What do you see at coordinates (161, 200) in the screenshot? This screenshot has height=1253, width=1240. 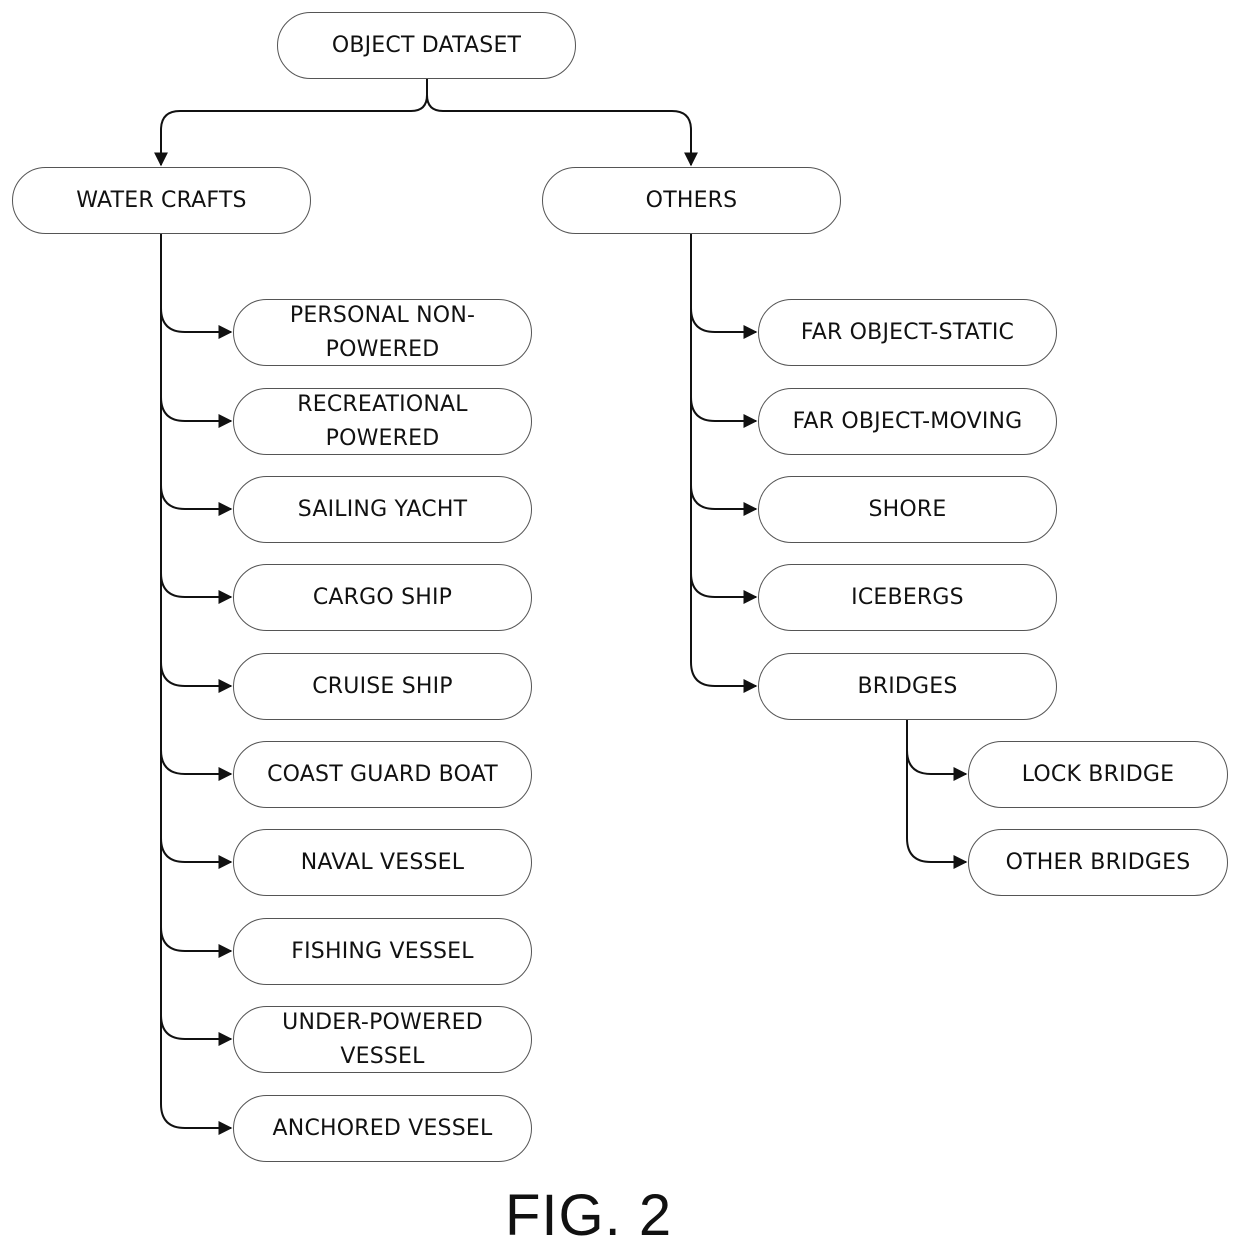 I see `node-water-crafts: WATER CRAFTS` at bounding box center [161, 200].